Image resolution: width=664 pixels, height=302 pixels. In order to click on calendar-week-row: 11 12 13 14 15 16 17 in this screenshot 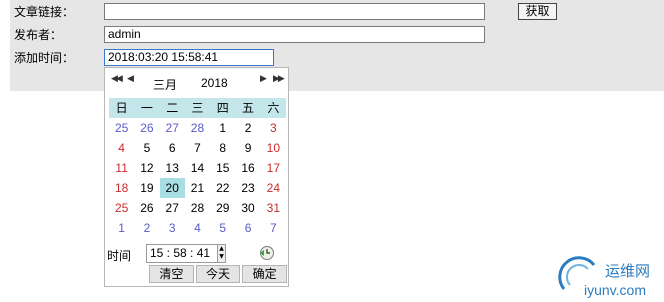, I will do `click(197, 168)`.